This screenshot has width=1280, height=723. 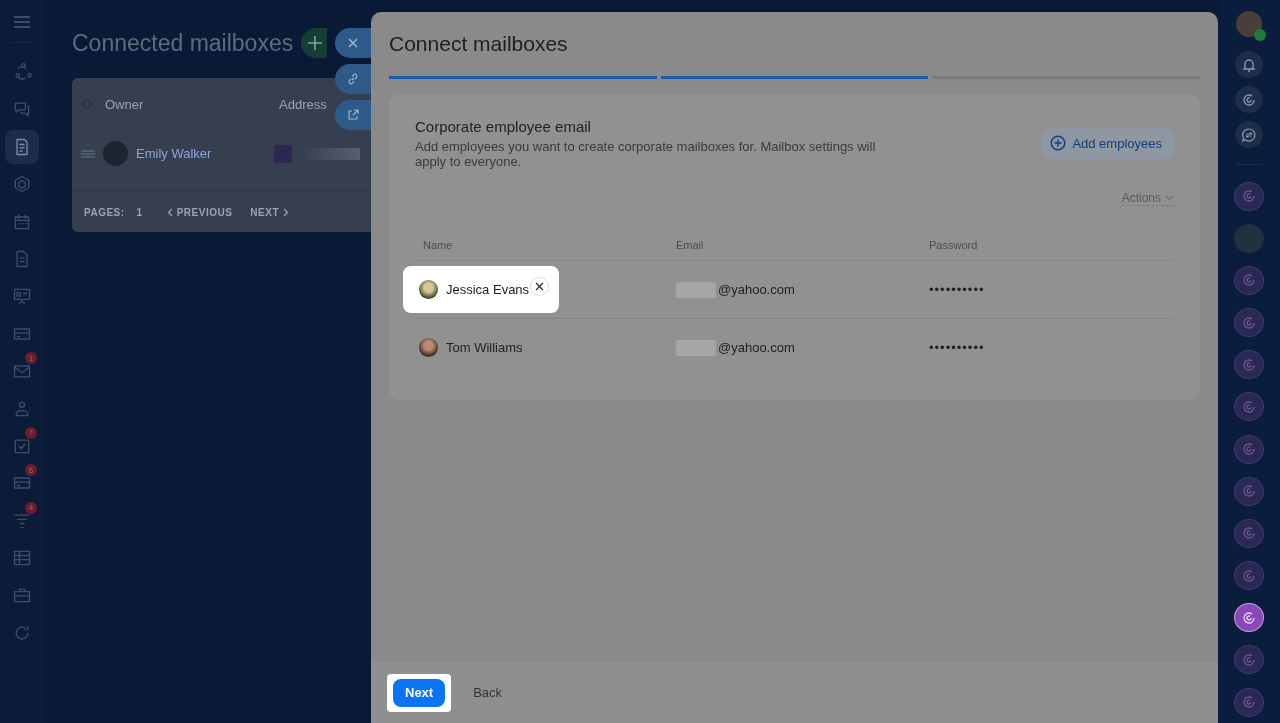 What do you see at coordinates (88, 153) in the screenshot?
I see `drag-handle-icon` at bounding box center [88, 153].